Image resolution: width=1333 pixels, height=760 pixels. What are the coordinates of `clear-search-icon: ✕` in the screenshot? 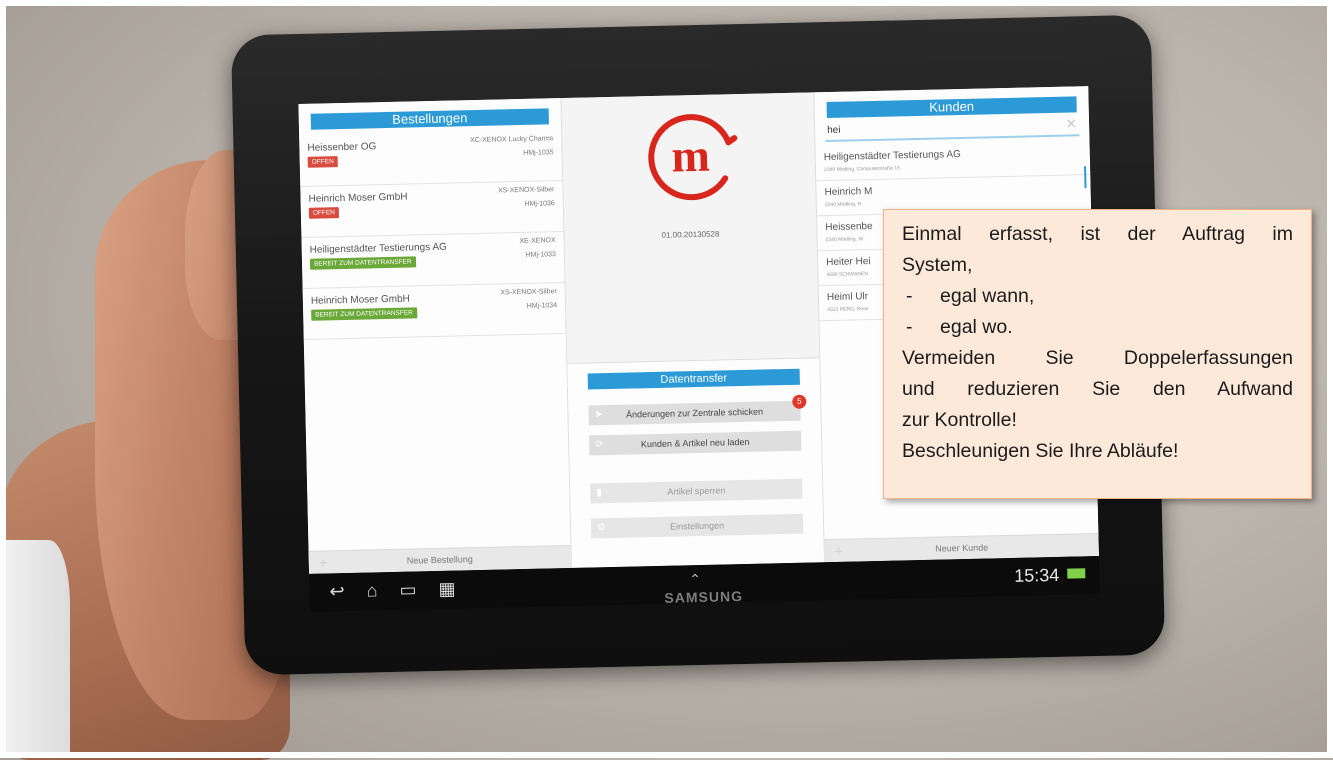 It's located at (1071, 123).